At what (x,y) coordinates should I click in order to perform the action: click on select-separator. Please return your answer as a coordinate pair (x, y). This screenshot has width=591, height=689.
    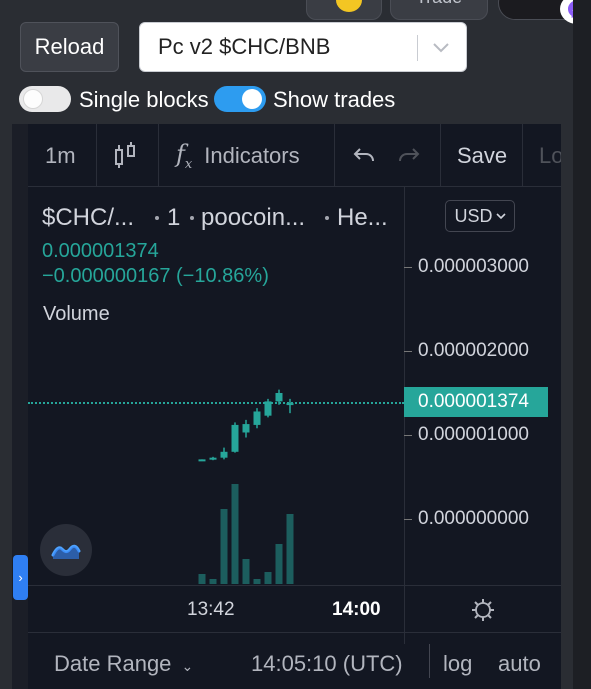
    Looking at the image, I should click on (417, 48).